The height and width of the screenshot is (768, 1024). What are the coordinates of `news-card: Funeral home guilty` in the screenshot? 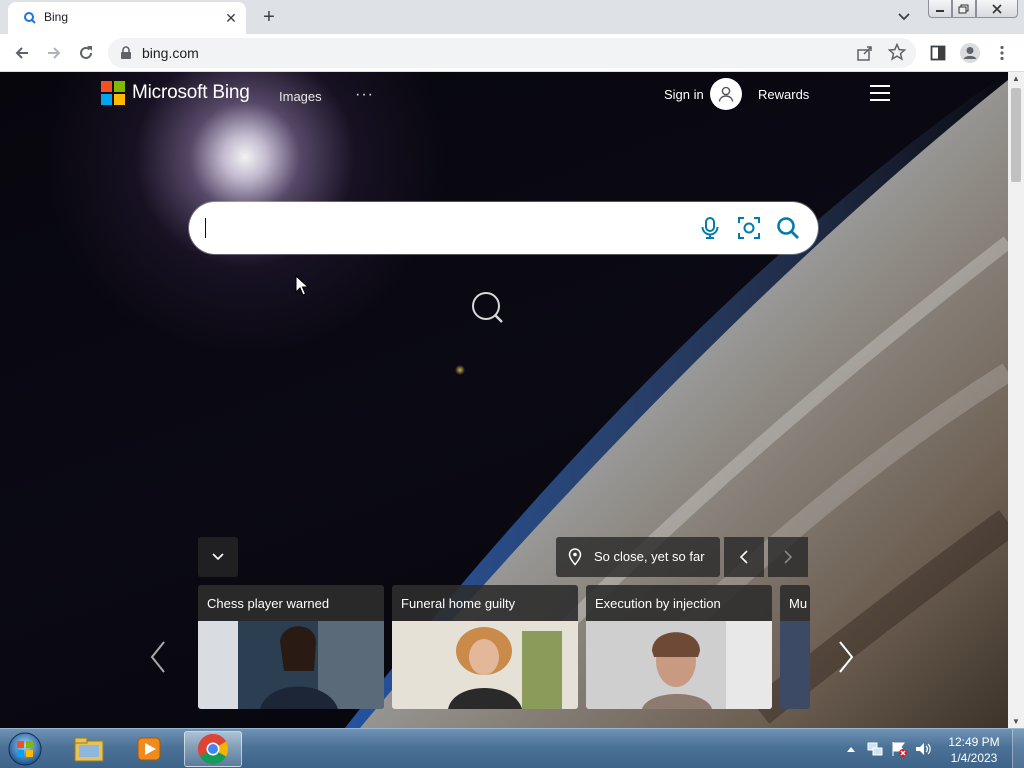 It's located at (485, 647).